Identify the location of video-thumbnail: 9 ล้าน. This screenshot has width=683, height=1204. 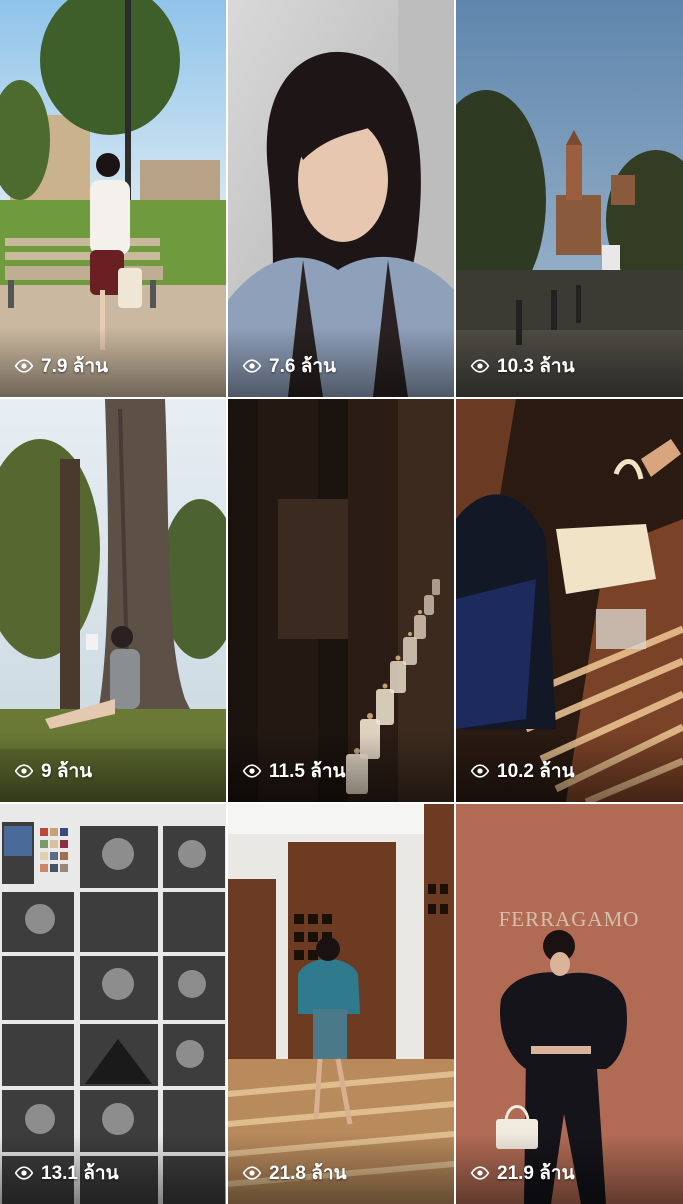
(113, 600).